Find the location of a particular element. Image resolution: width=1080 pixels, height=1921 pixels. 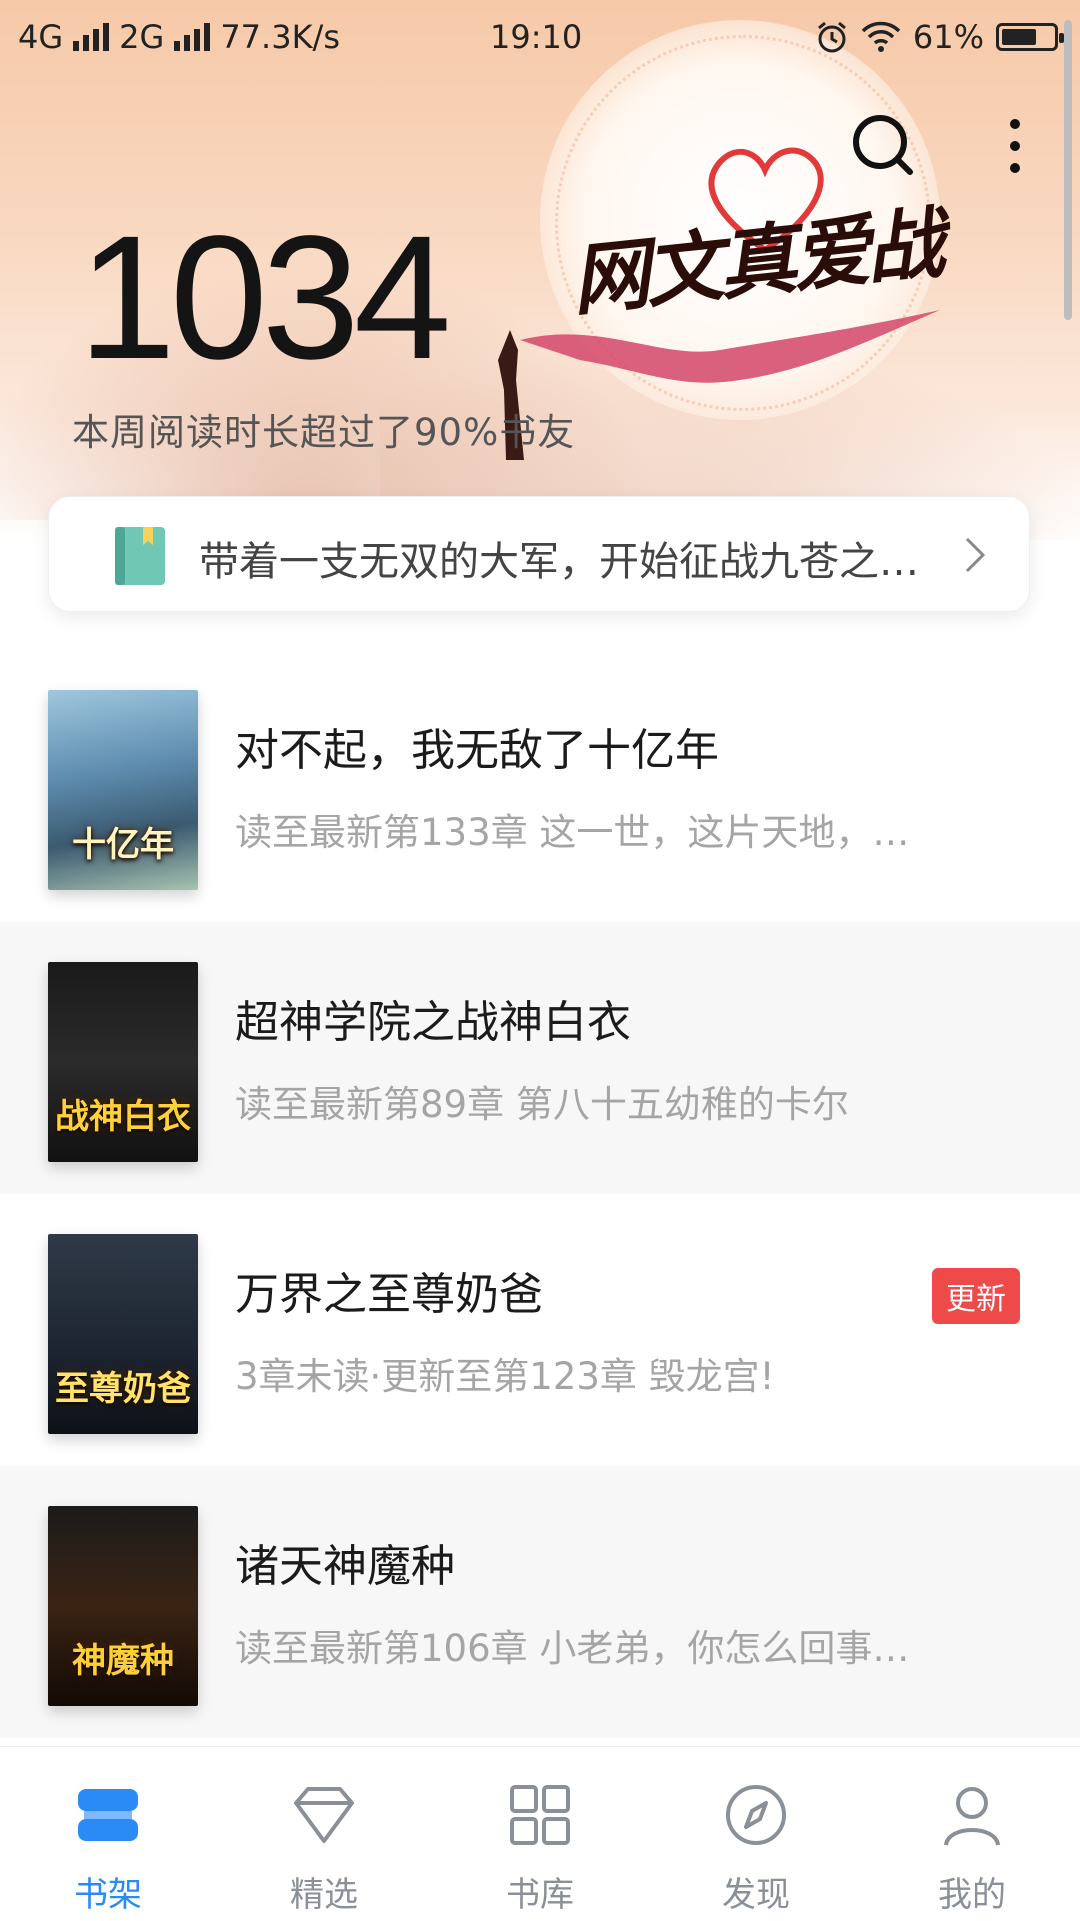

book-title: 诸天神魔种 is located at coordinates (345, 1566).